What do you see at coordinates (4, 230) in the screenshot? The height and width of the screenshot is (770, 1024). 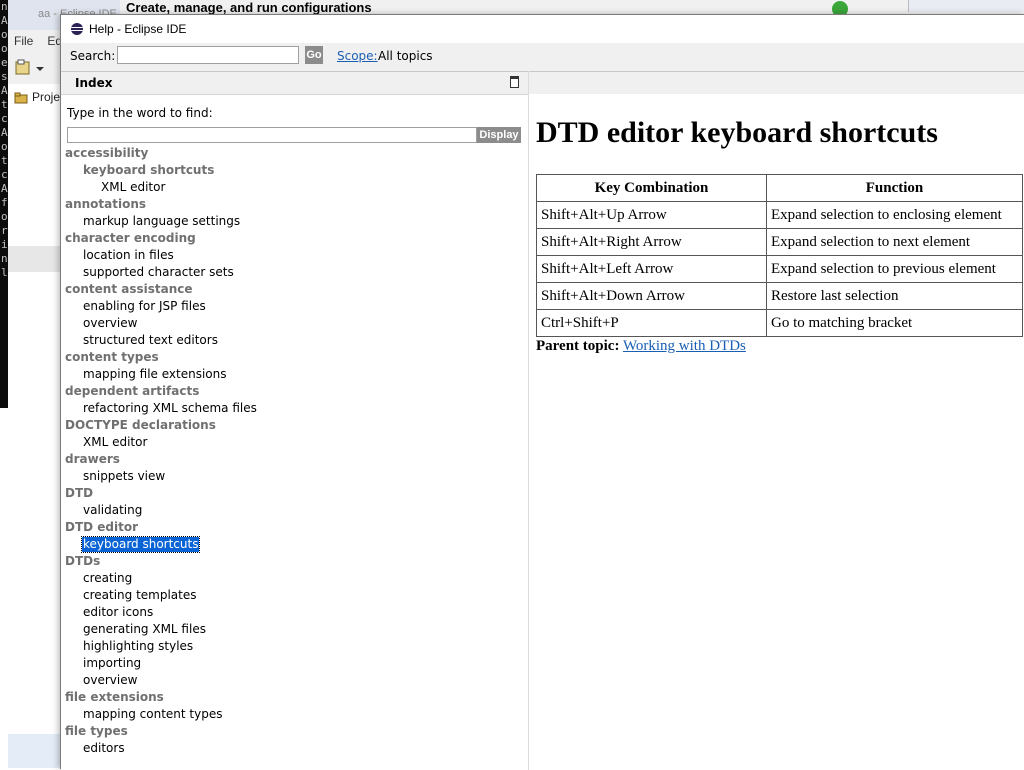 I see `terminal-char: r` at bounding box center [4, 230].